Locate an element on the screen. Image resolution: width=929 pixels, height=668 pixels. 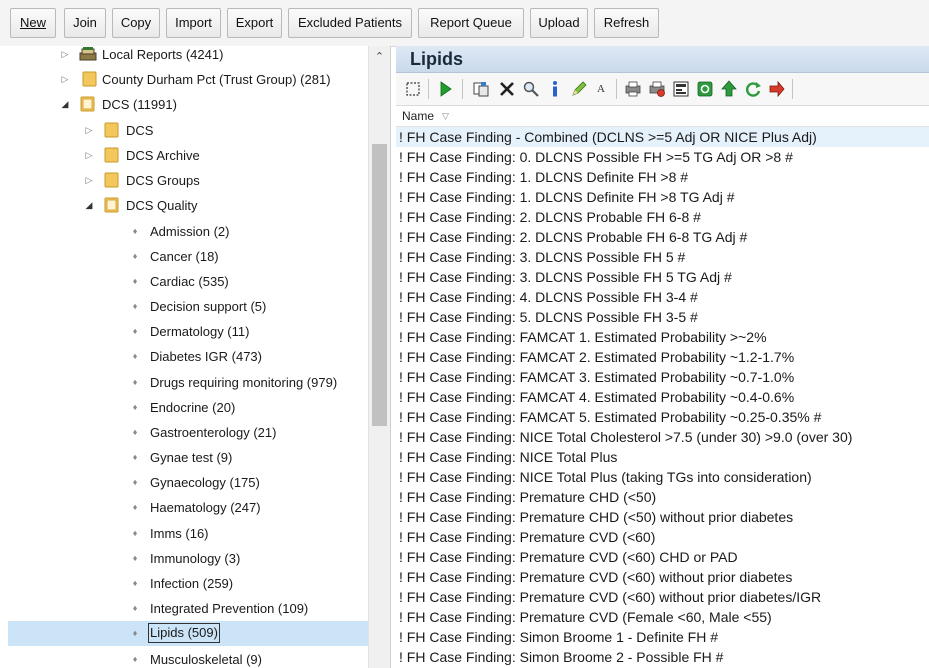
tree-item-integrated-prevention: ♦ Integrated Prevention (109) is located at coordinates (184, 608).